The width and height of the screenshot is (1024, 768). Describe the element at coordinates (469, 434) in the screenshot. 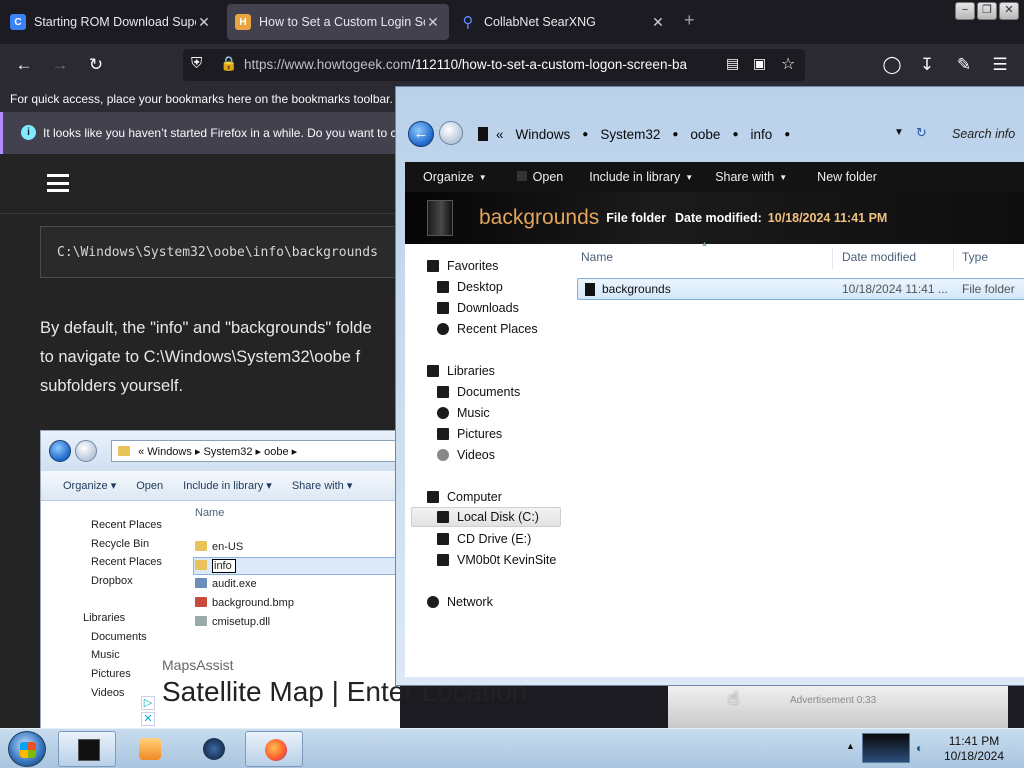

I see `nav-pictures: Pictures` at that location.